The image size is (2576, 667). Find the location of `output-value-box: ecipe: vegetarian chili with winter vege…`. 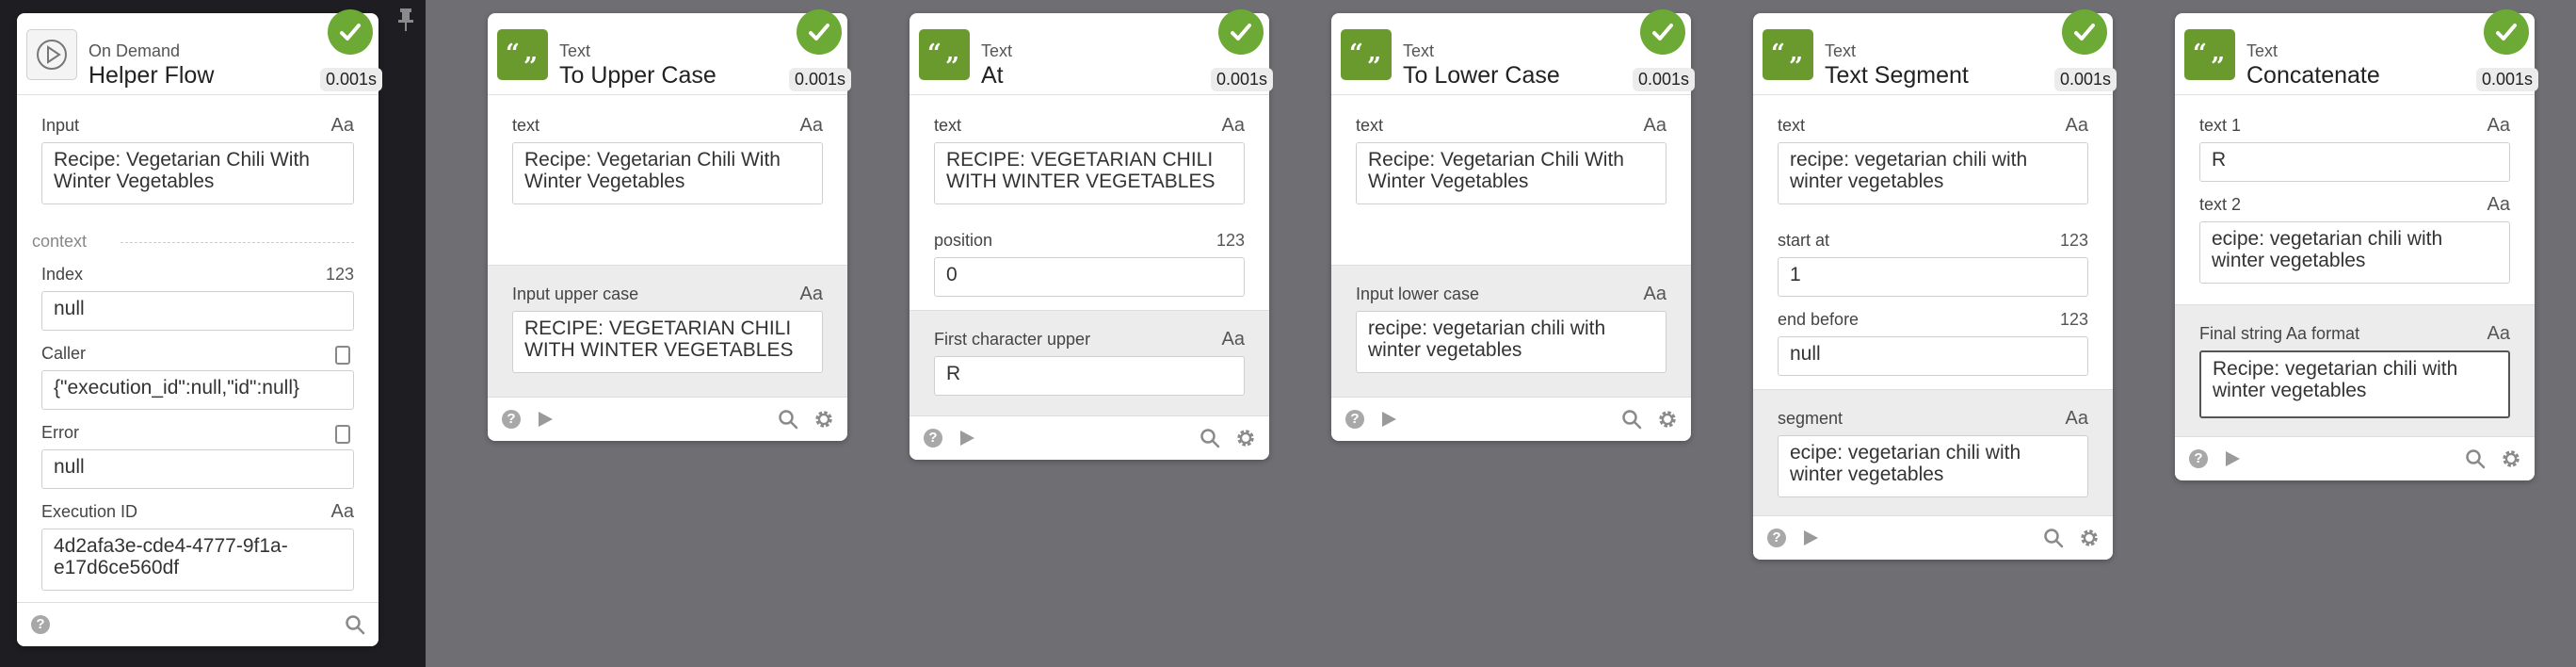

output-value-box: ecipe: vegetarian chili with winter vege… is located at coordinates (1933, 466).